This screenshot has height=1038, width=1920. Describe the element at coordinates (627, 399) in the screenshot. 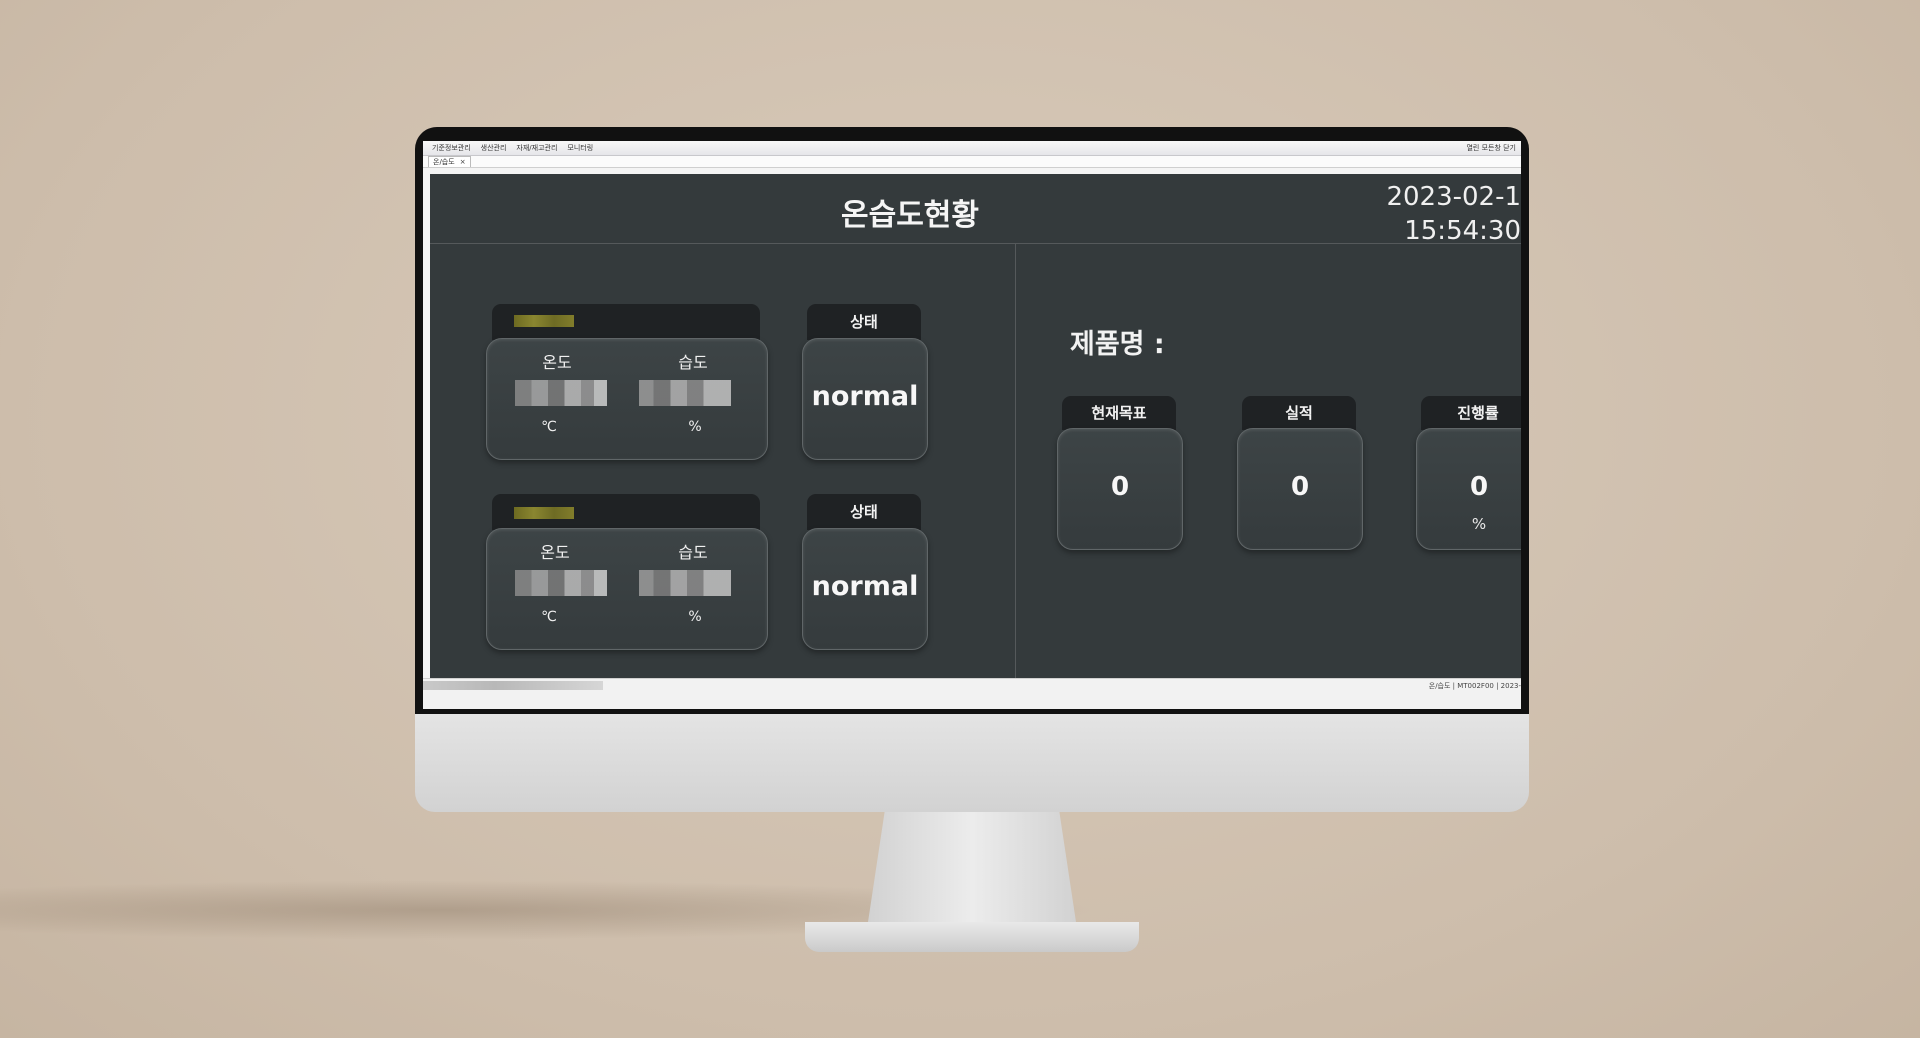

I see `sensor-1-card: 온도 습도 ℃ %` at that location.